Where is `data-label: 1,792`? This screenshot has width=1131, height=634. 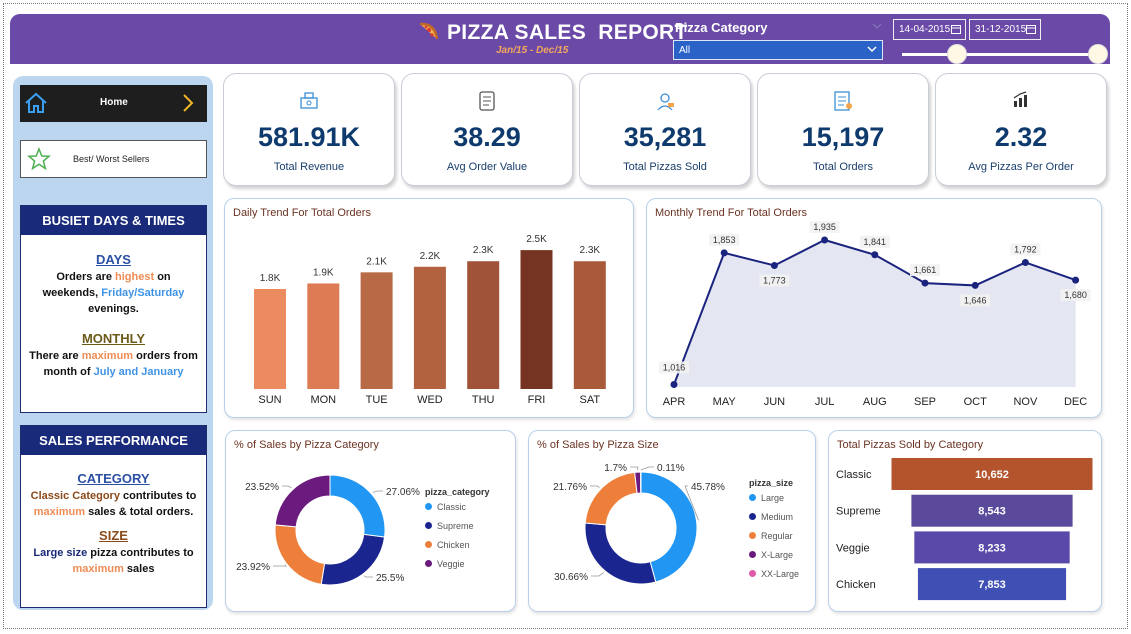
data-label: 1,792 is located at coordinates (1025, 249).